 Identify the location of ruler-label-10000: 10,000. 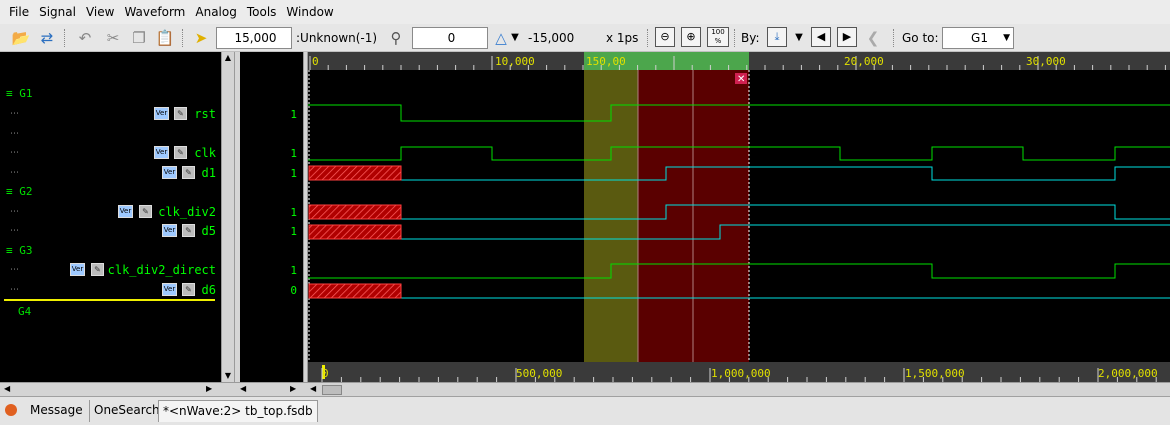
(515, 61).